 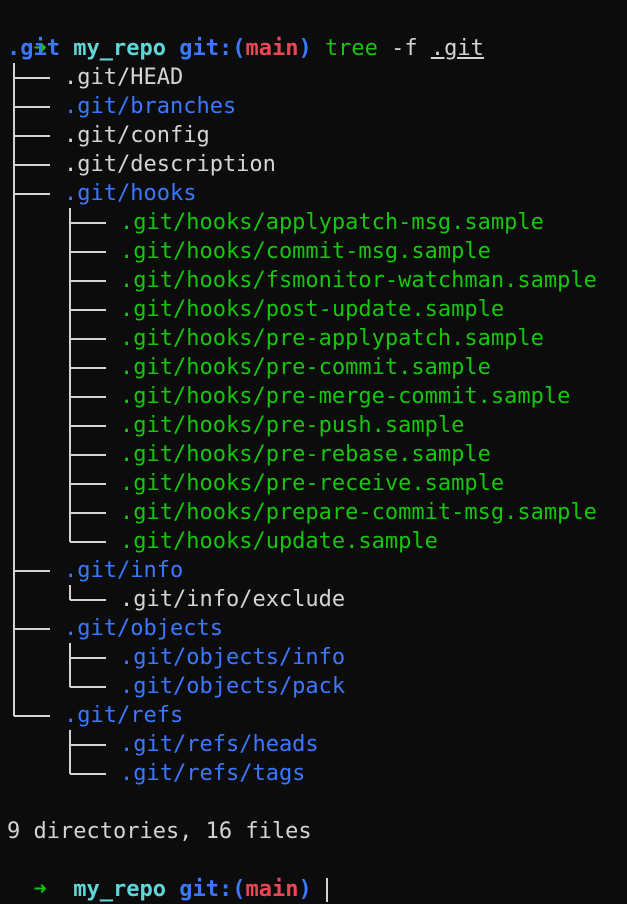 What do you see at coordinates (233, 657) in the screenshot?
I see `tree-entry-dir: .git/objects/info` at bounding box center [233, 657].